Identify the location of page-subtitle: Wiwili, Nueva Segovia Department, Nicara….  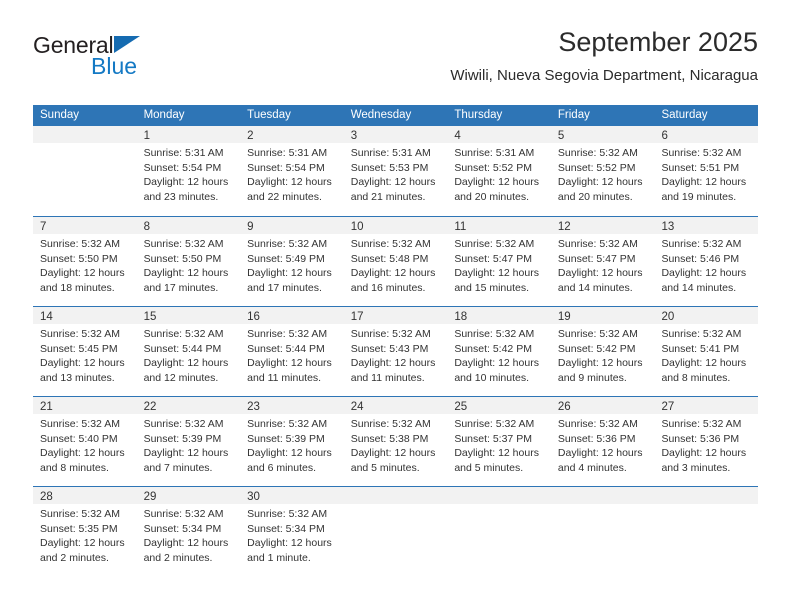
(604, 75).